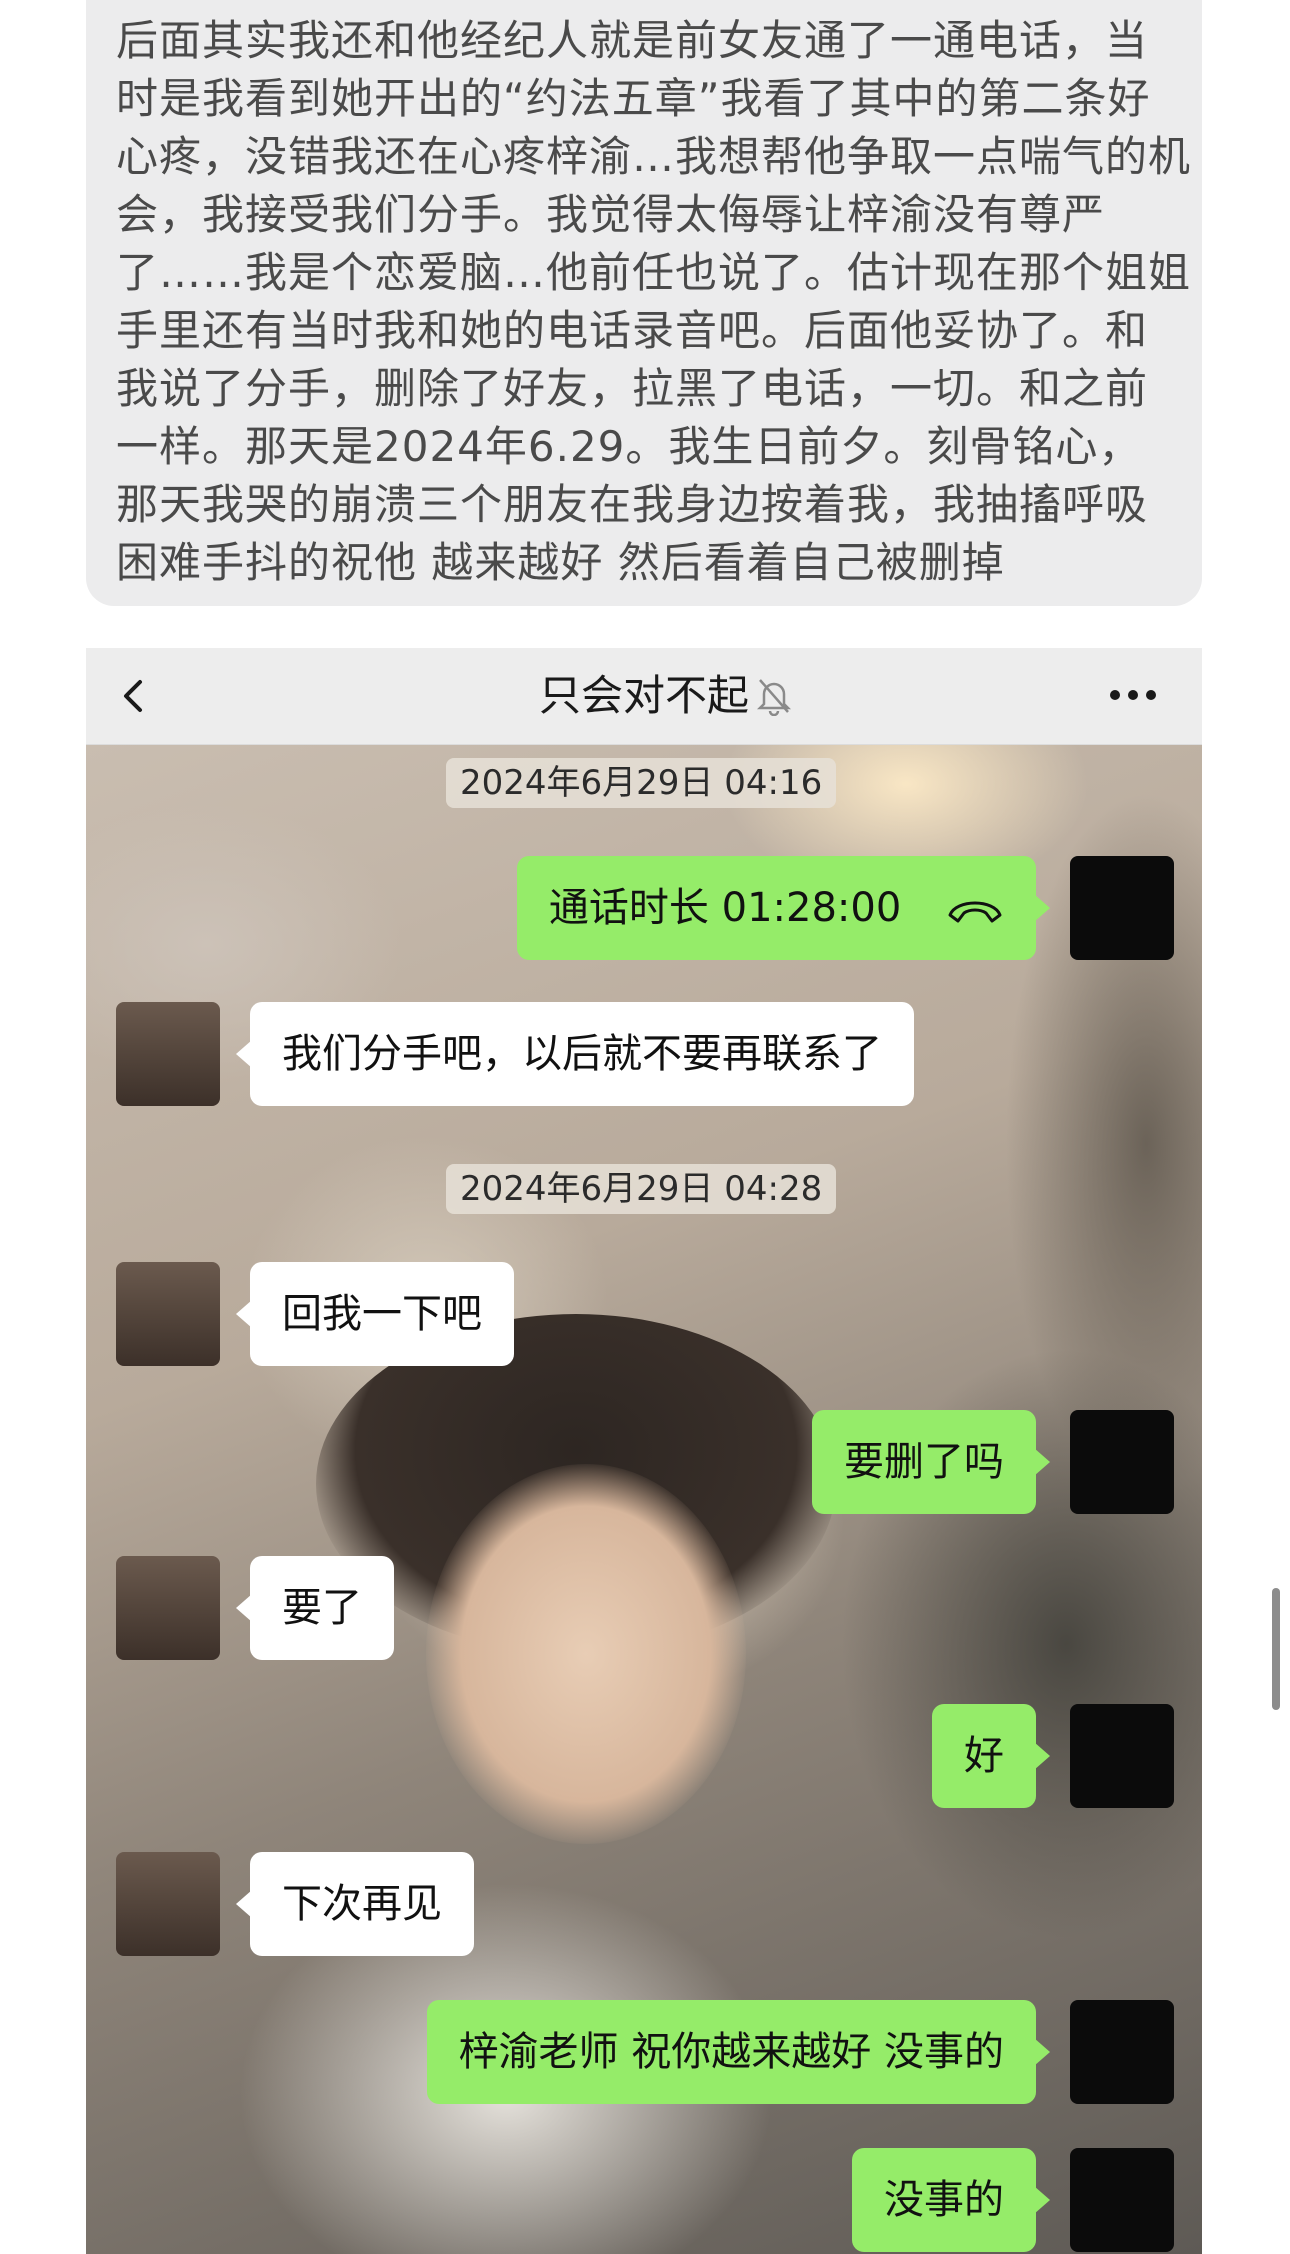 The width and height of the screenshot is (1290, 2254). Describe the element at coordinates (632, 504) in the screenshot. I see `note-line: 那天我哭的崩溃三个朋友在我身边按着我，我抽搐呼吸` at that location.